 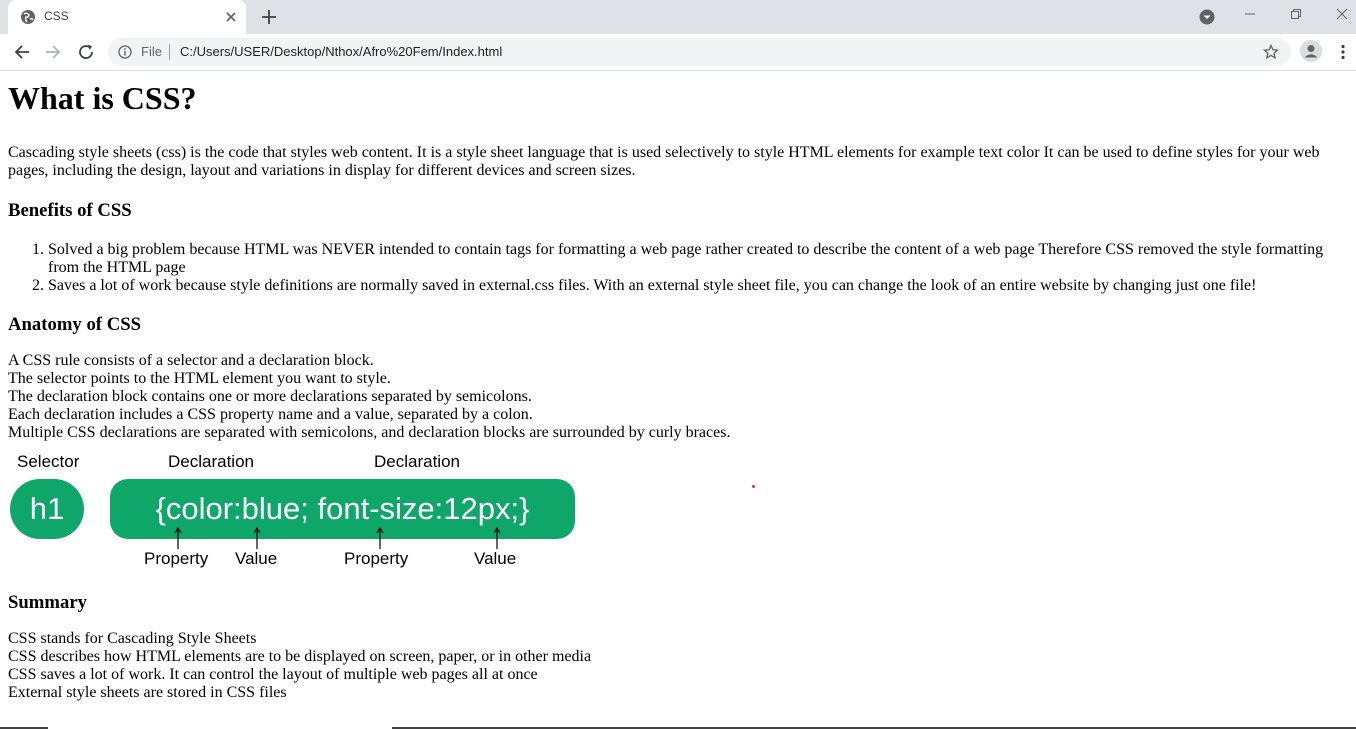 I want to click on benefits-heading: Benefits of CSS, so click(x=70, y=210).